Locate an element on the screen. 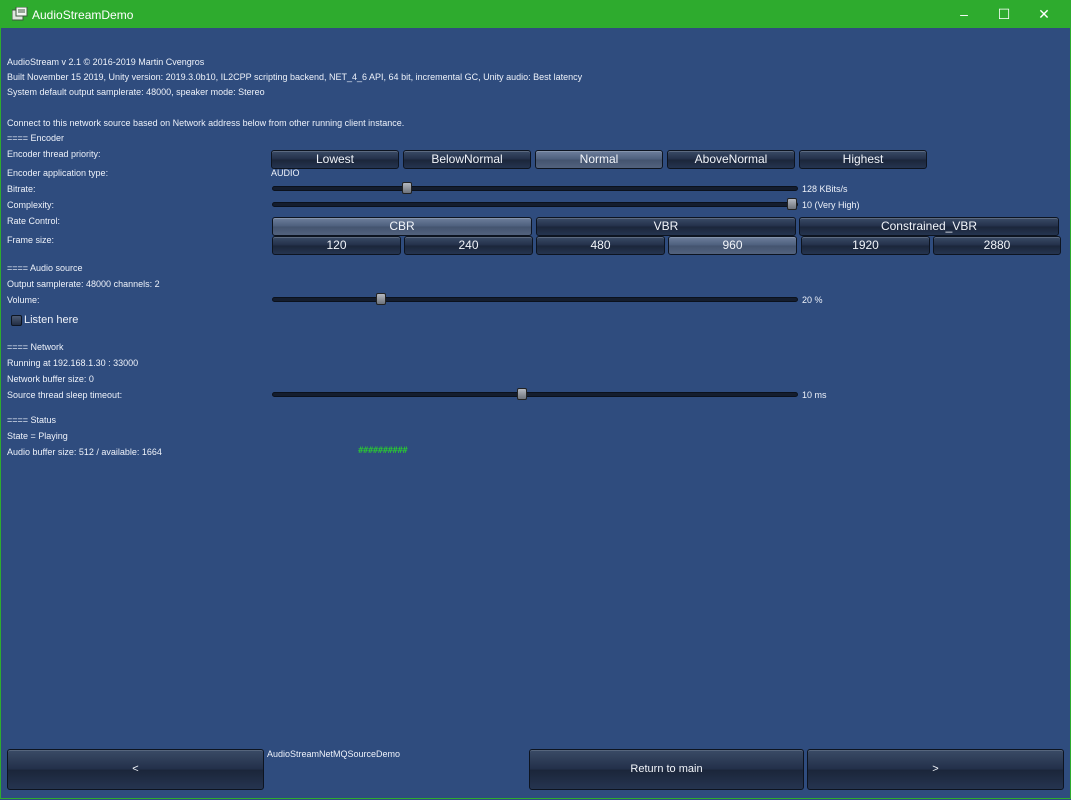 The height and width of the screenshot is (800, 1071). window-title: AudioStreamDemo is located at coordinates (83, 15).